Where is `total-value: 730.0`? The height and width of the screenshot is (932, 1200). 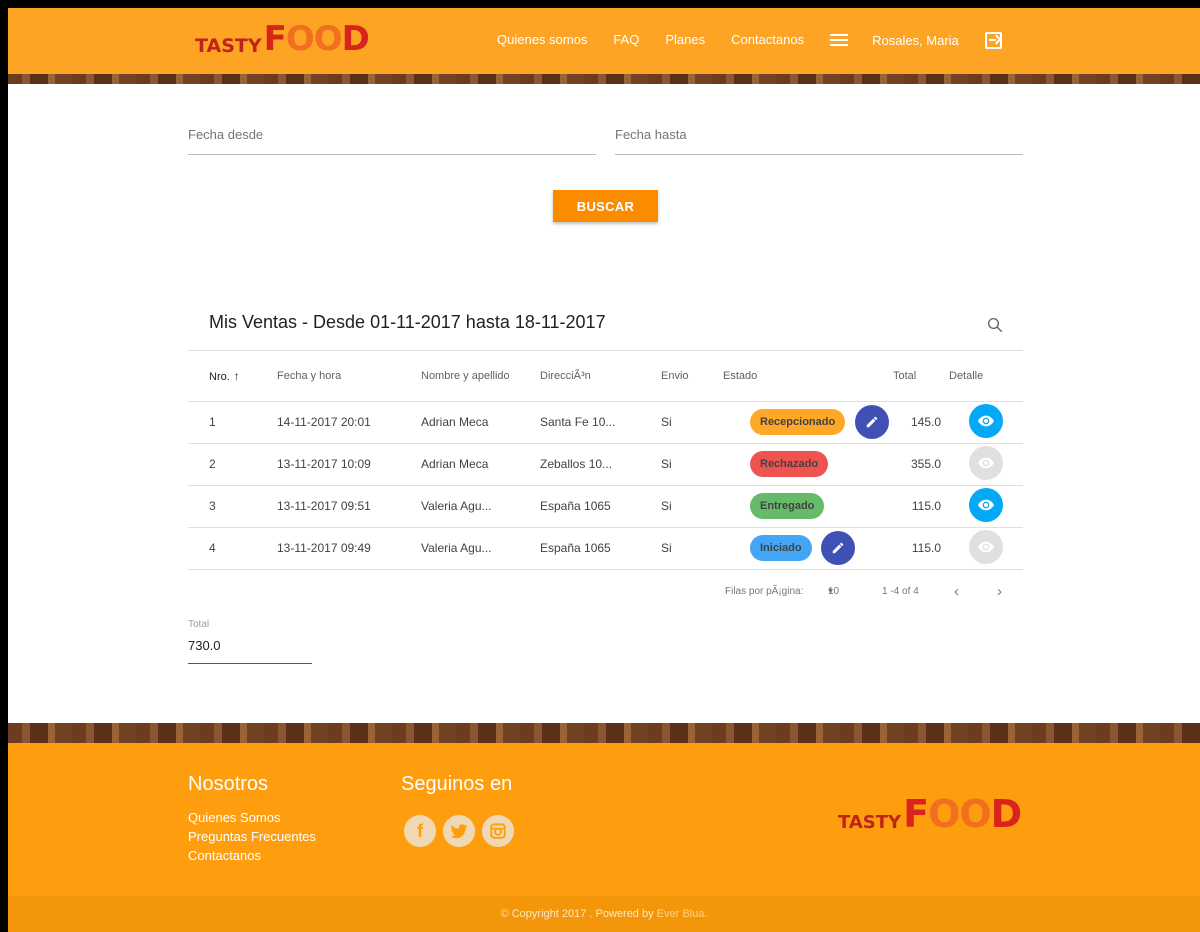
total-value: 730.0 is located at coordinates (250, 651).